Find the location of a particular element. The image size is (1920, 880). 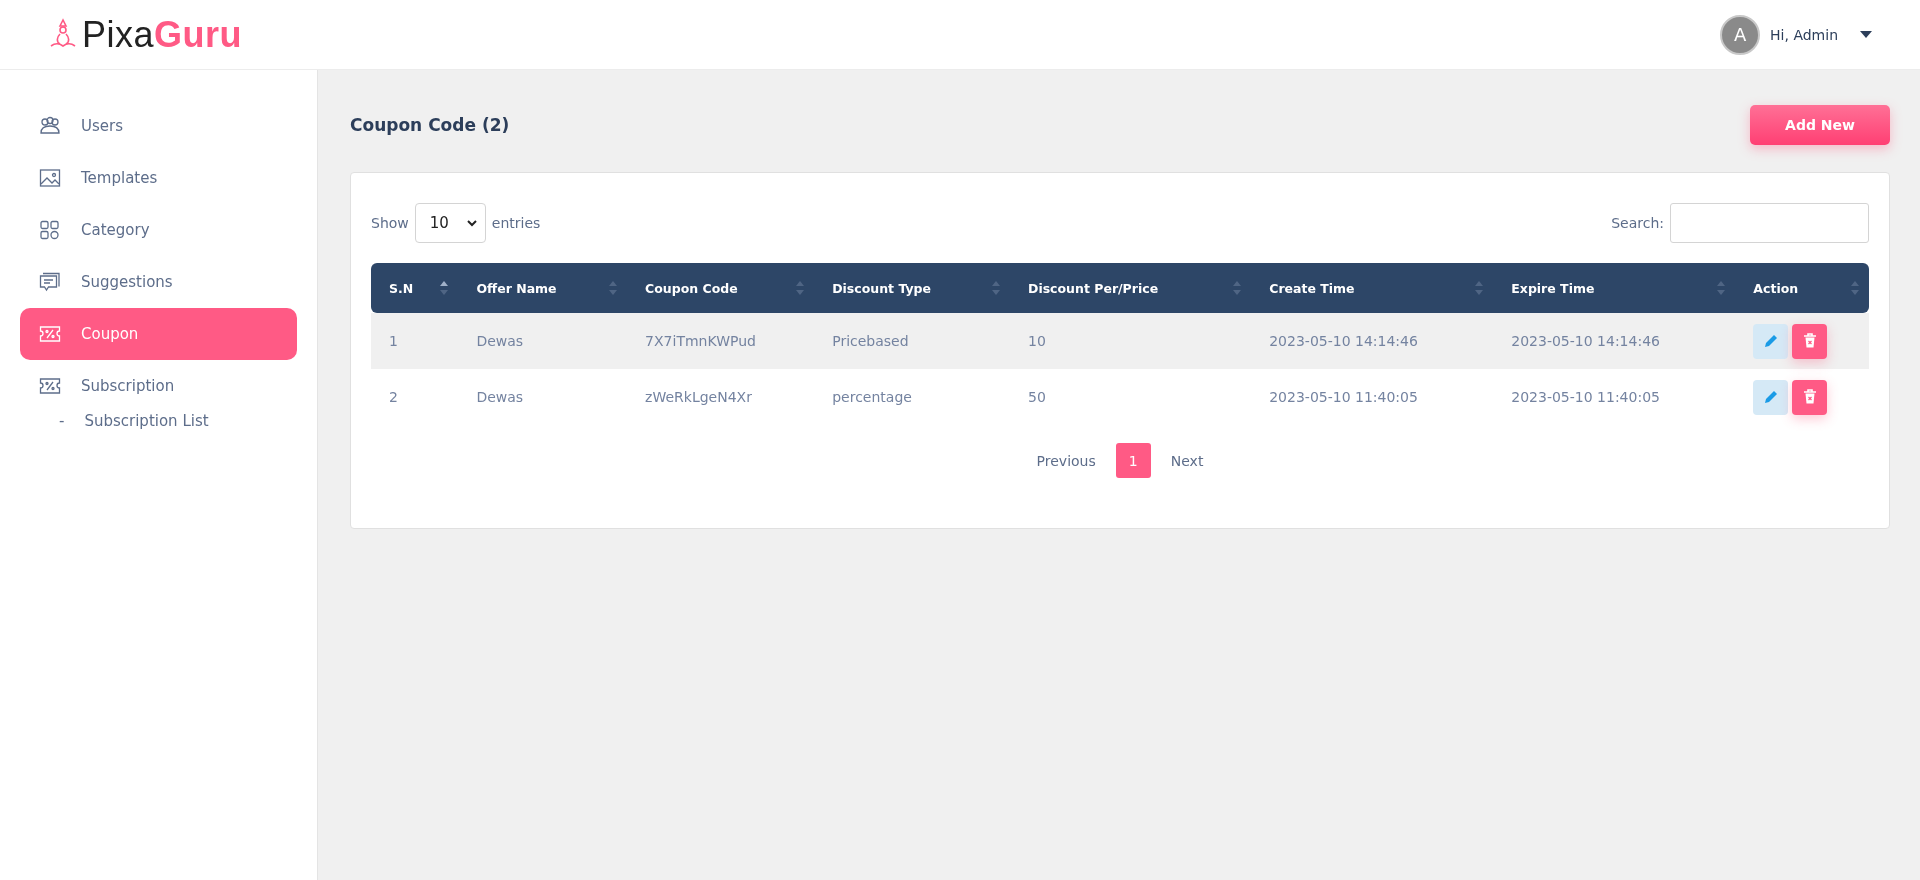

column-header: Offer Name is located at coordinates (543, 288).